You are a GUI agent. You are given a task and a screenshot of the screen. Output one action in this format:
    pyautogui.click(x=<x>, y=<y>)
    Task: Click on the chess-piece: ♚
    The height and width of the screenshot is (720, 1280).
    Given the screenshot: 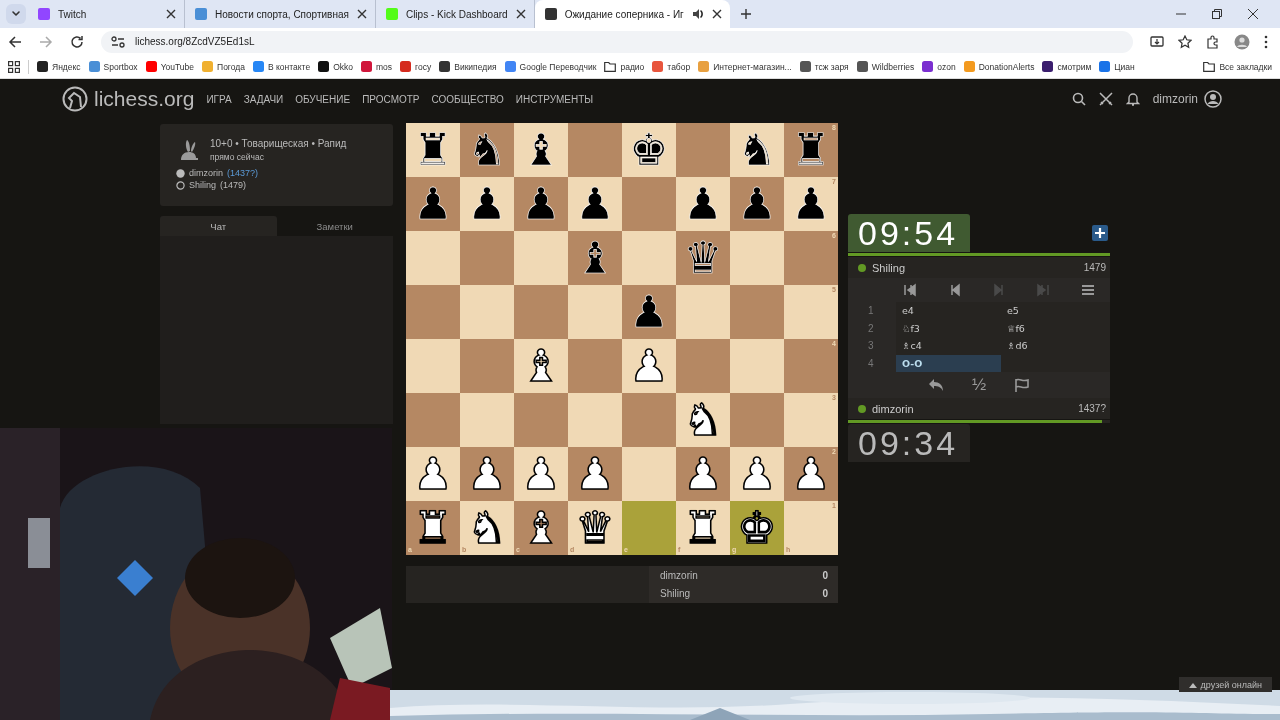 What is the action you would take?
    pyautogui.click(x=649, y=150)
    